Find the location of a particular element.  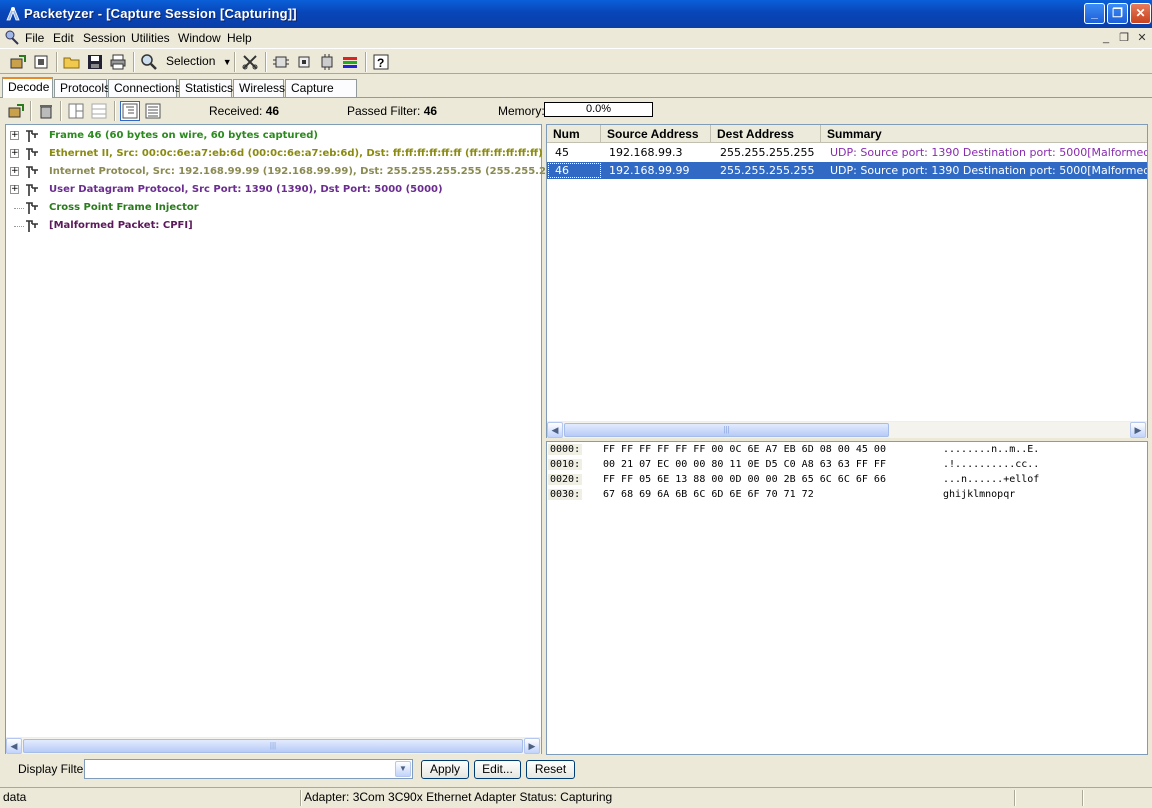

filter-dropdown-arrow: ▼ is located at coordinates (403, 769).